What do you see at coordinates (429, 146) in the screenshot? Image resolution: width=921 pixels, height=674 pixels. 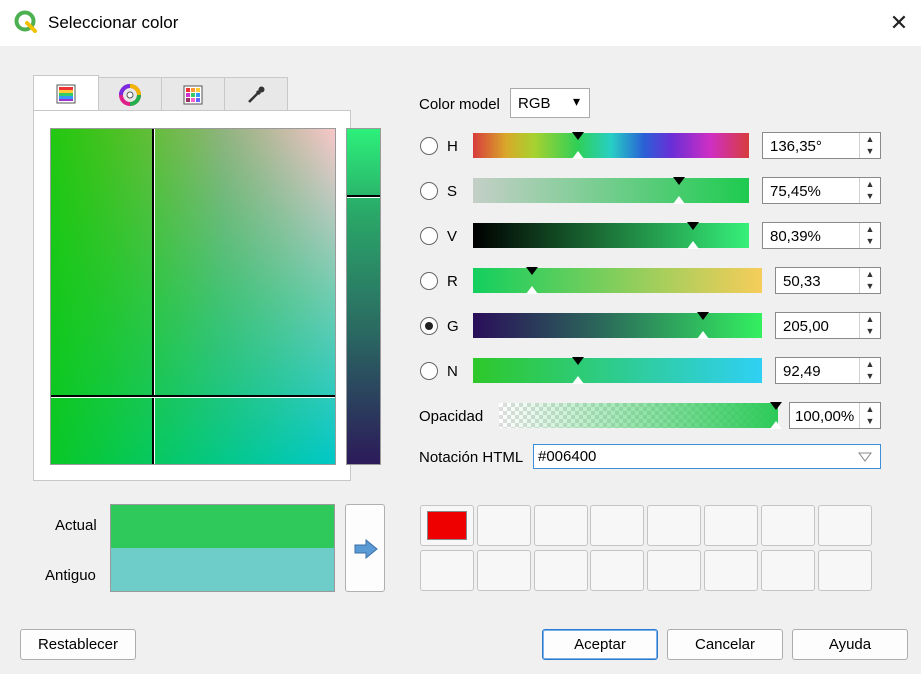 I see `radio-h` at bounding box center [429, 146].